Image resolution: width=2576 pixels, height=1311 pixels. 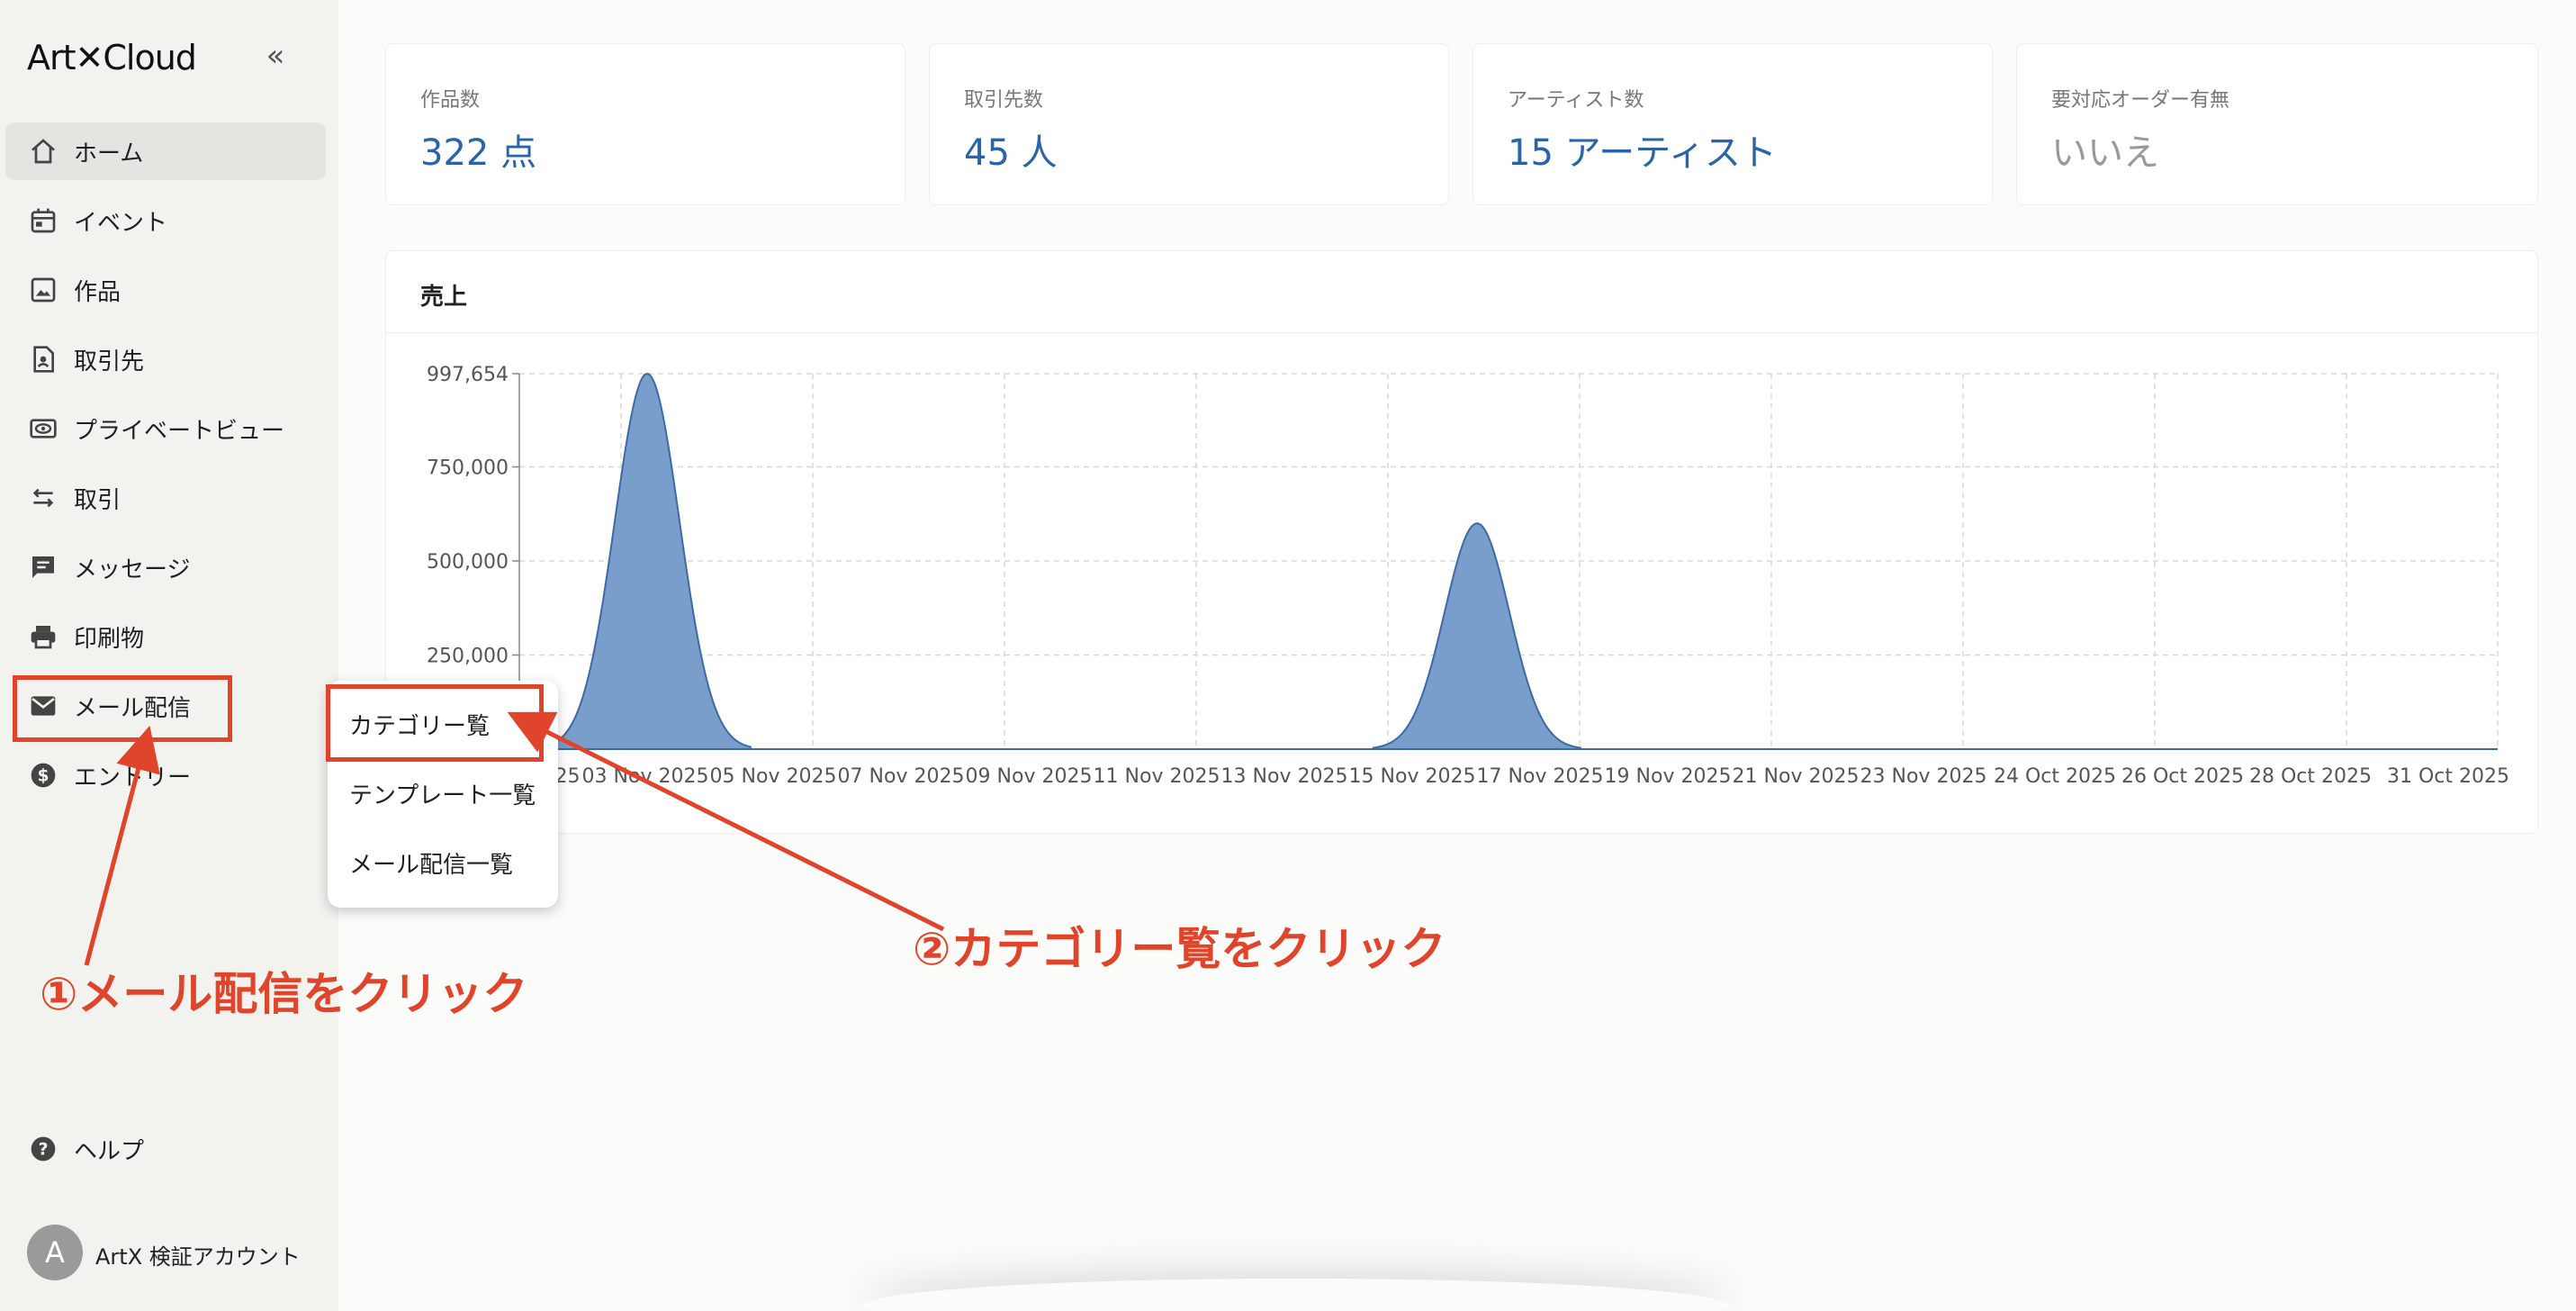 I want to click on x-tick-label: 11 Nov 2025, so click(x=1157, y=776).